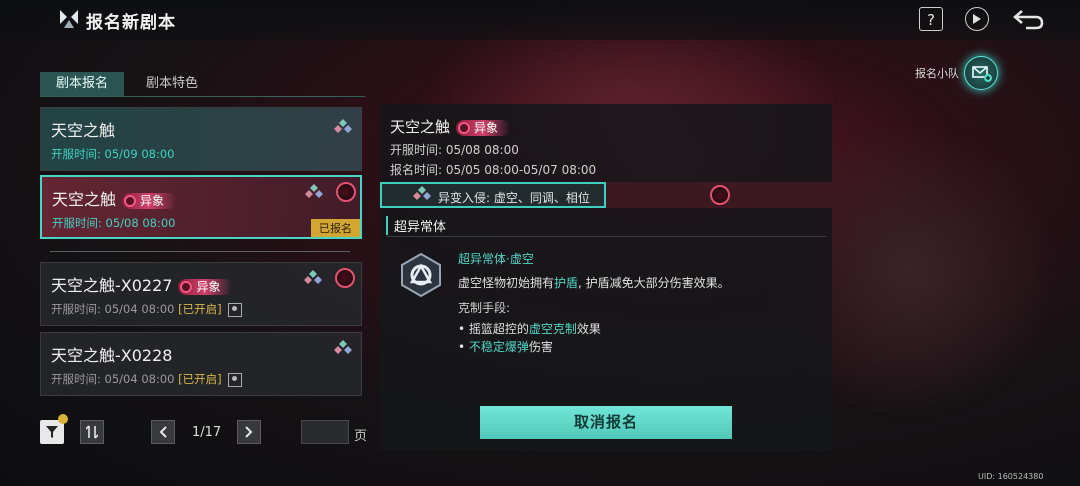  I want to click on script-card: 天空之触-X0227 异象 开服时间: 05/04 08:00 [已开启], so click(201, 294).